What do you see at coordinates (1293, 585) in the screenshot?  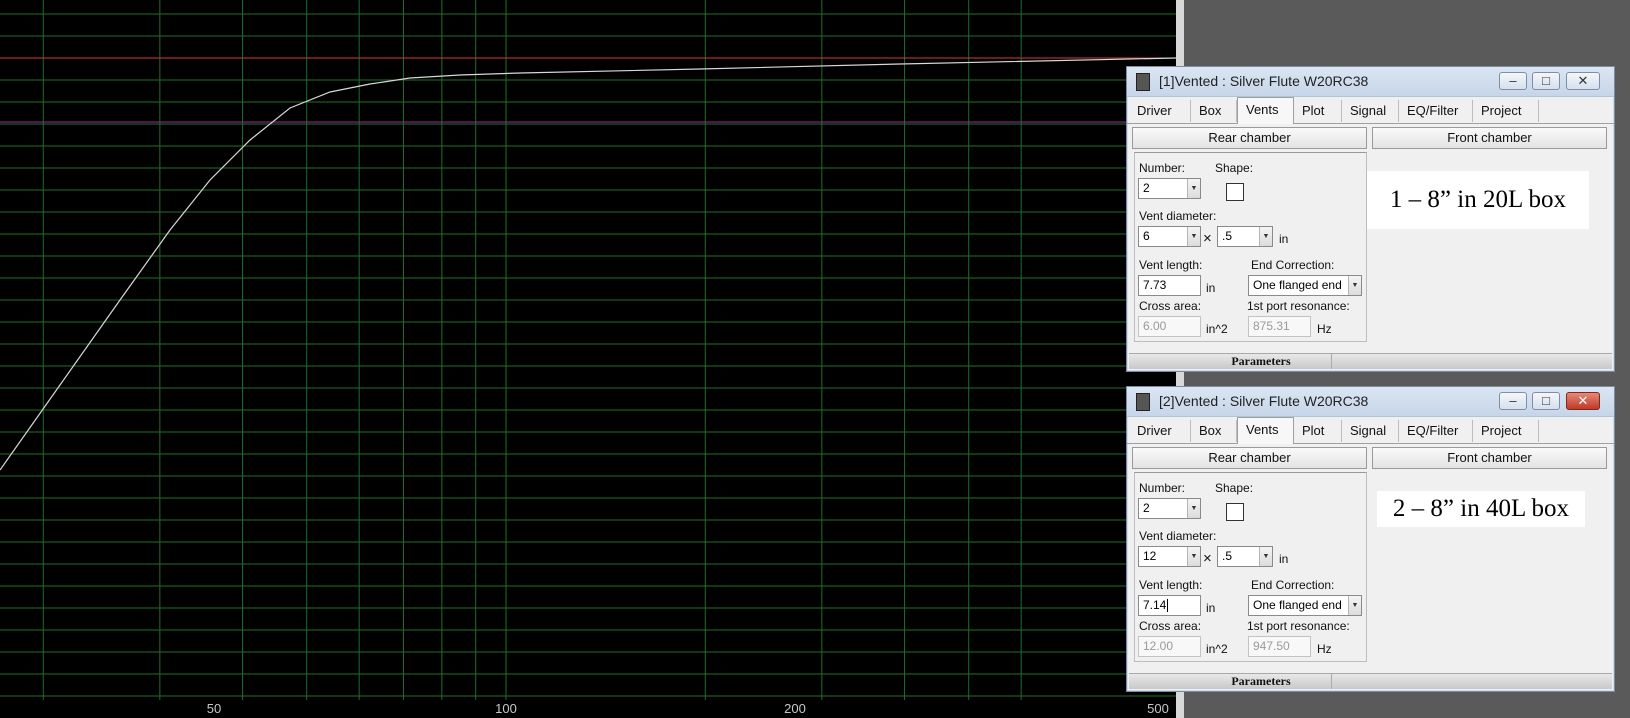 I see `end-correction-label: End Correction:` at bounding box center [1293, 585].